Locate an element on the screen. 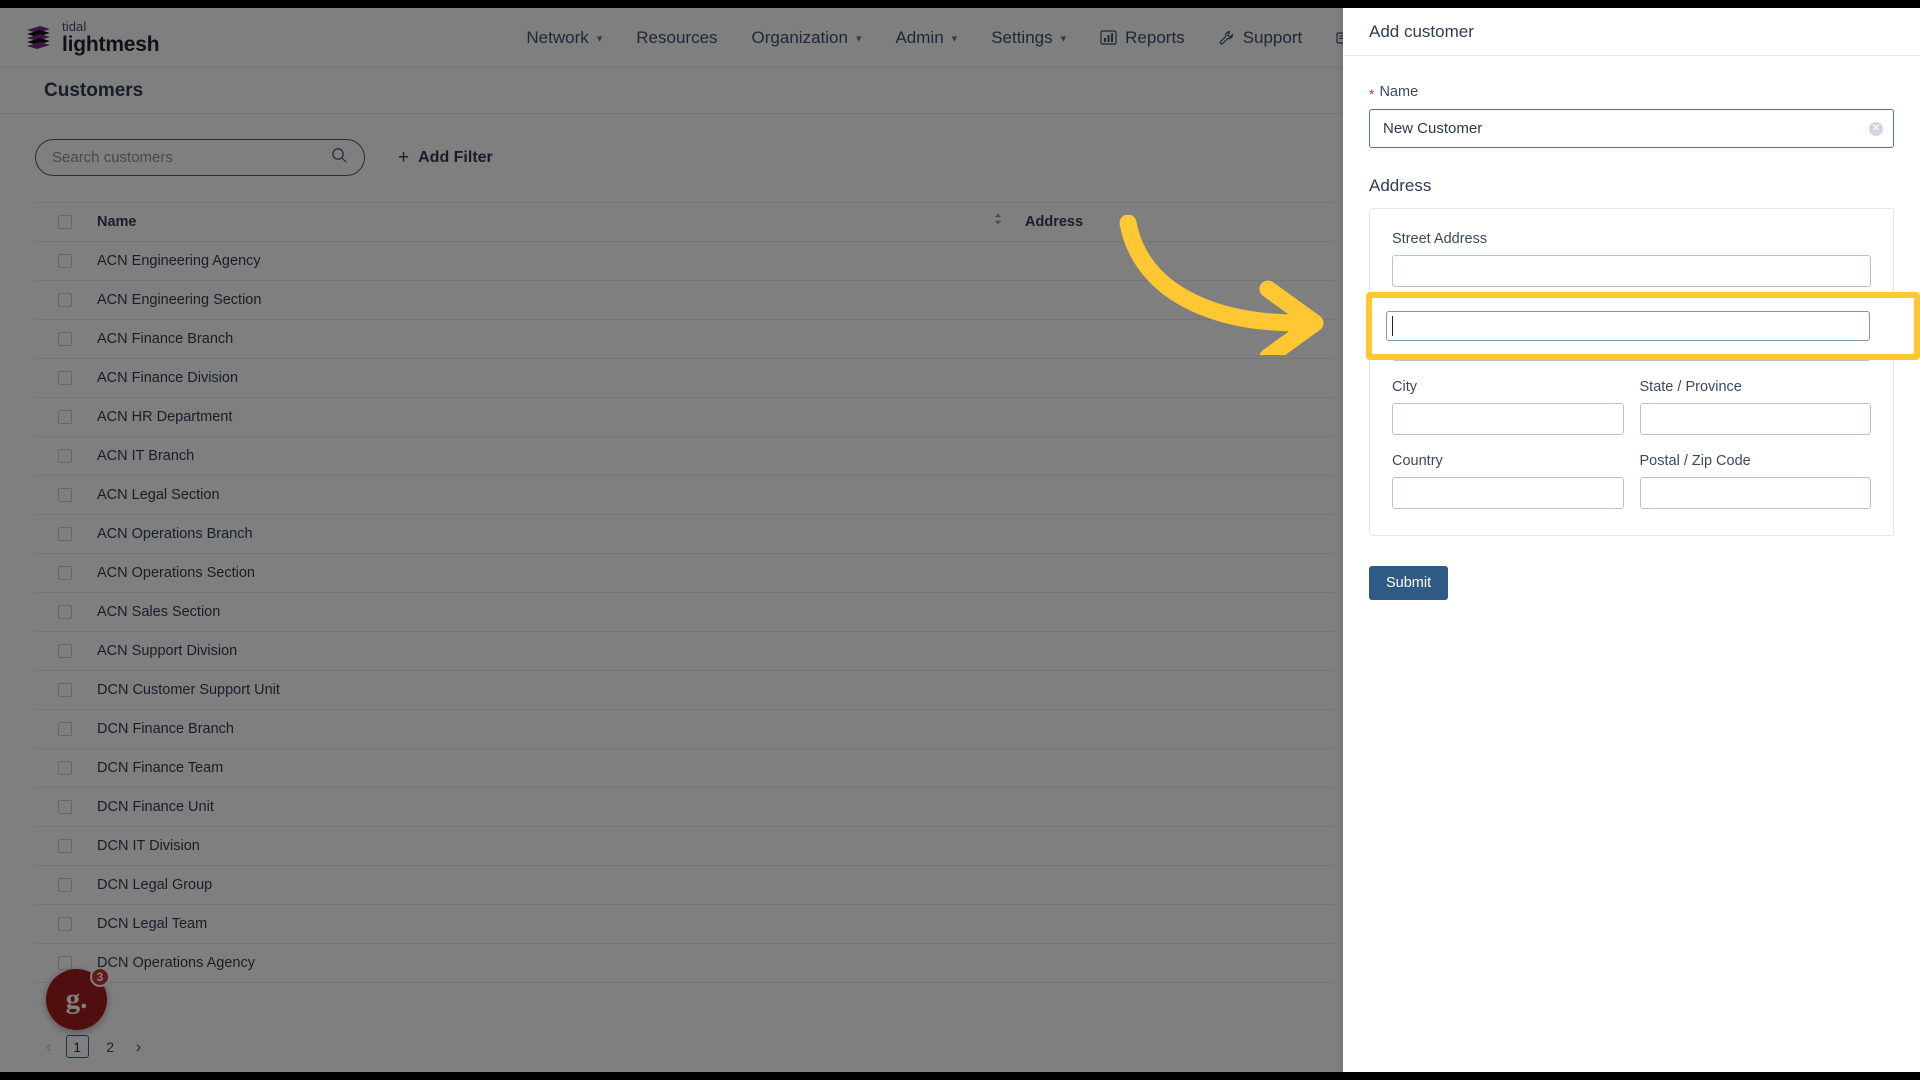 This screenshot has height=1080, width=1920. chat-unread-badge: 3 is located at coordinates (100, 977).